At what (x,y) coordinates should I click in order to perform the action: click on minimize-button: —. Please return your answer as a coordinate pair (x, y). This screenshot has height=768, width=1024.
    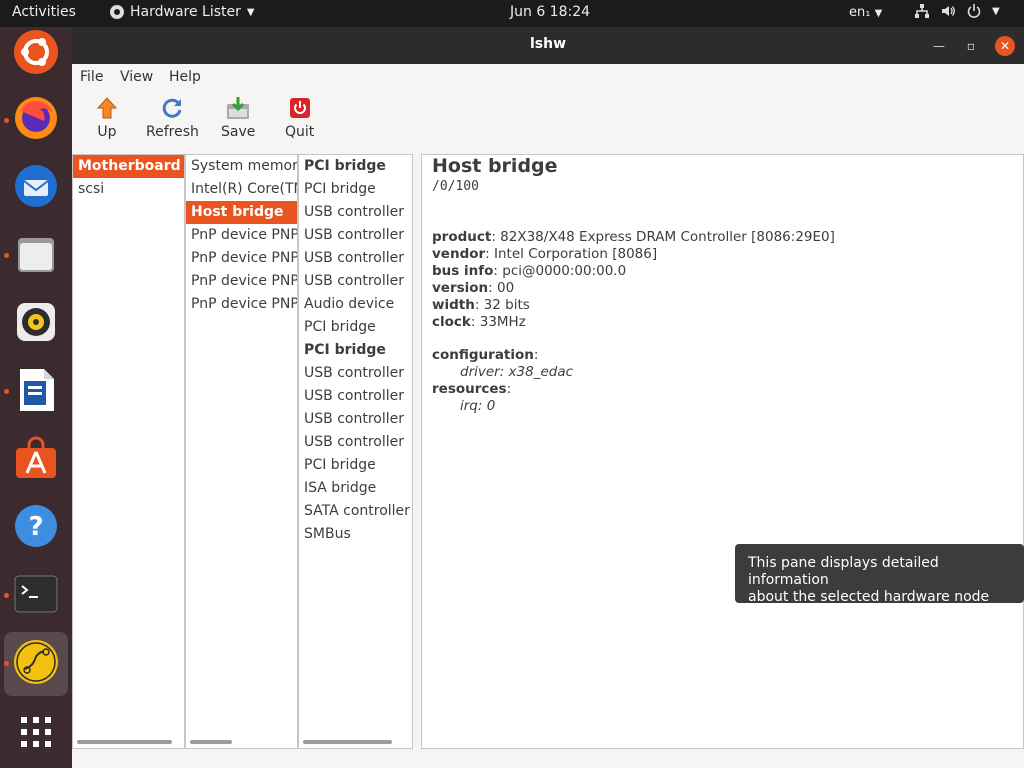
    Looking at the image, I should click on (939, 46).